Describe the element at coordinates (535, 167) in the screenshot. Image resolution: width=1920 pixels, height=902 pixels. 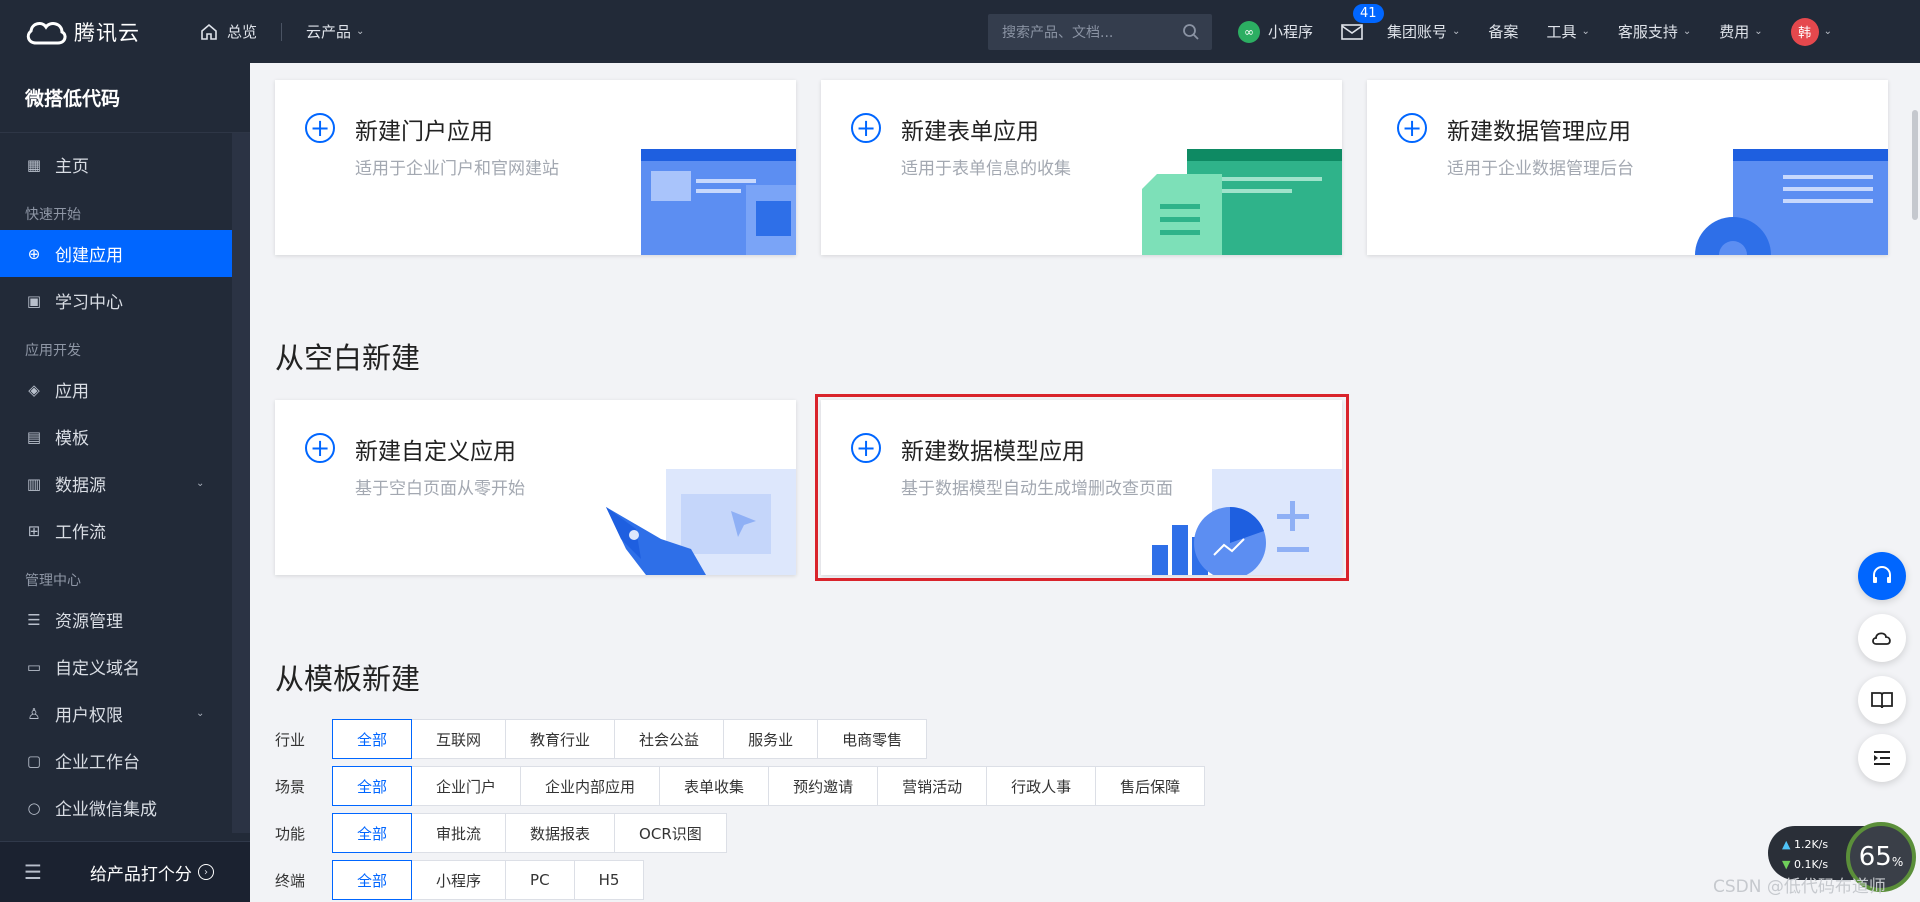
I see `card-portal-app: + 新建门户应用 适用于企业门户和官网建站` at that location.